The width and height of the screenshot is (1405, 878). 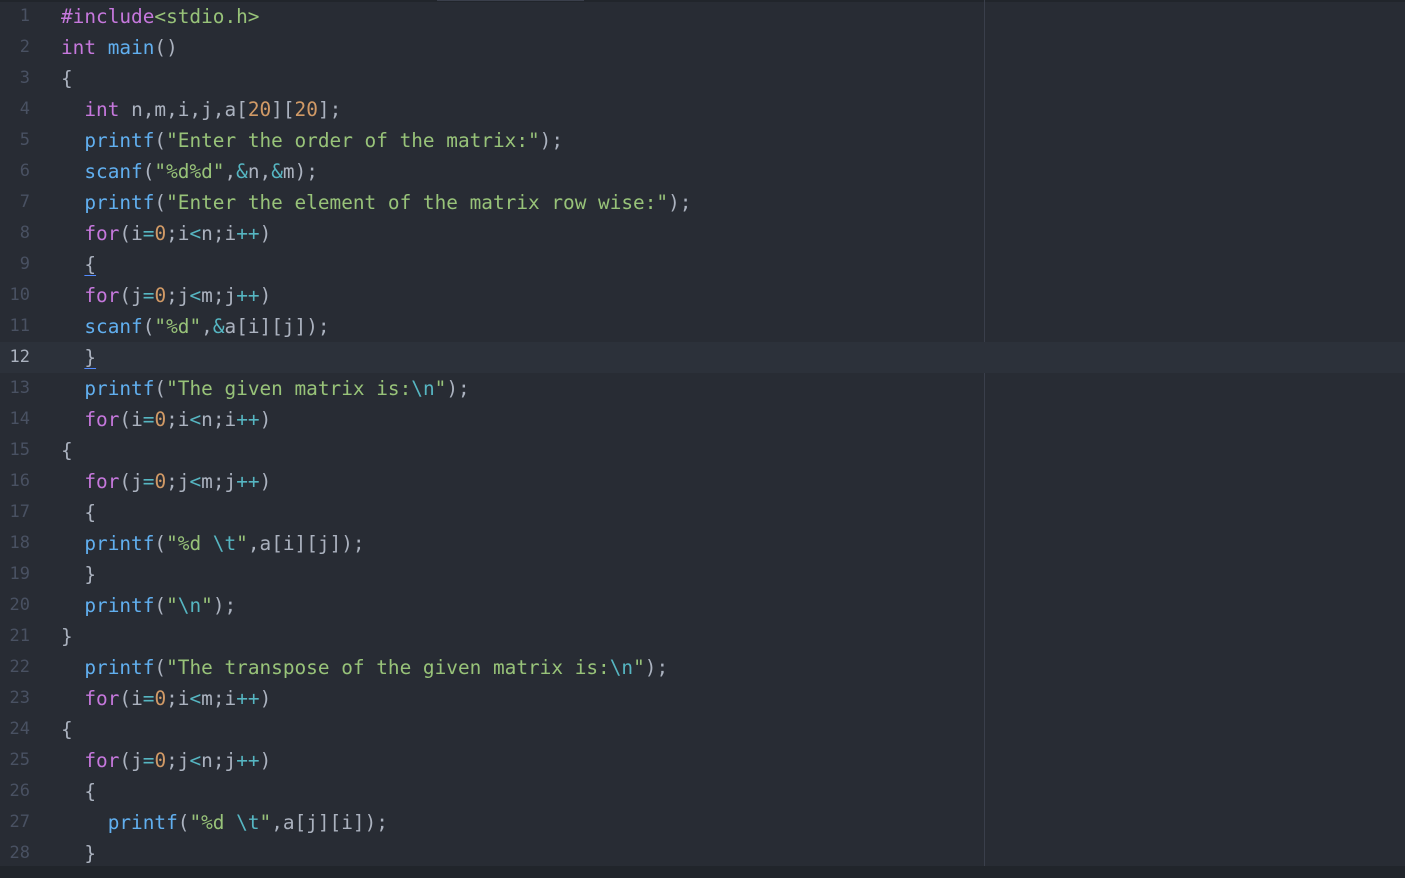 I want to click on line-number: 28, so click(x=15, y=853).